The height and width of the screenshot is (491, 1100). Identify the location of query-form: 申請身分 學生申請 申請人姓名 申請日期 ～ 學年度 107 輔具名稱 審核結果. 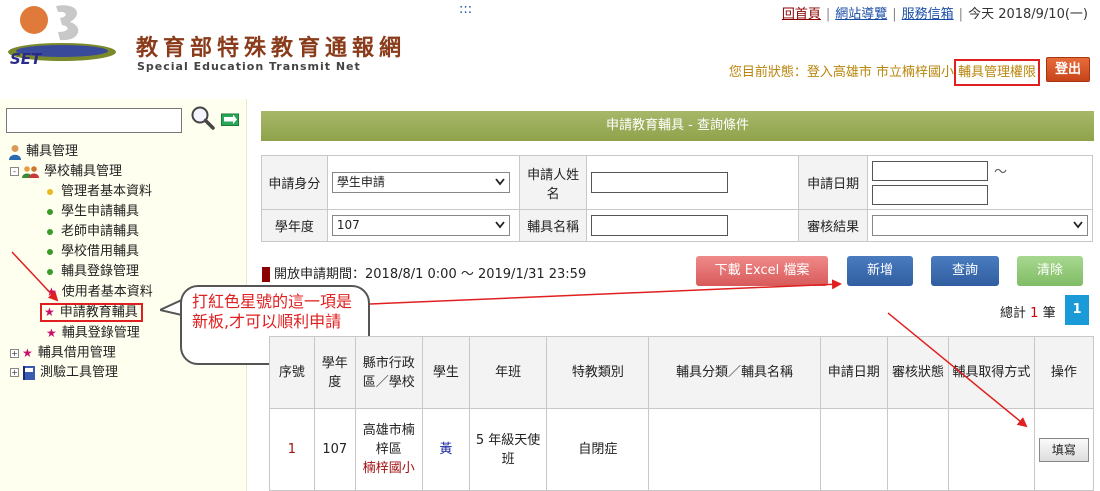
(677, 198).